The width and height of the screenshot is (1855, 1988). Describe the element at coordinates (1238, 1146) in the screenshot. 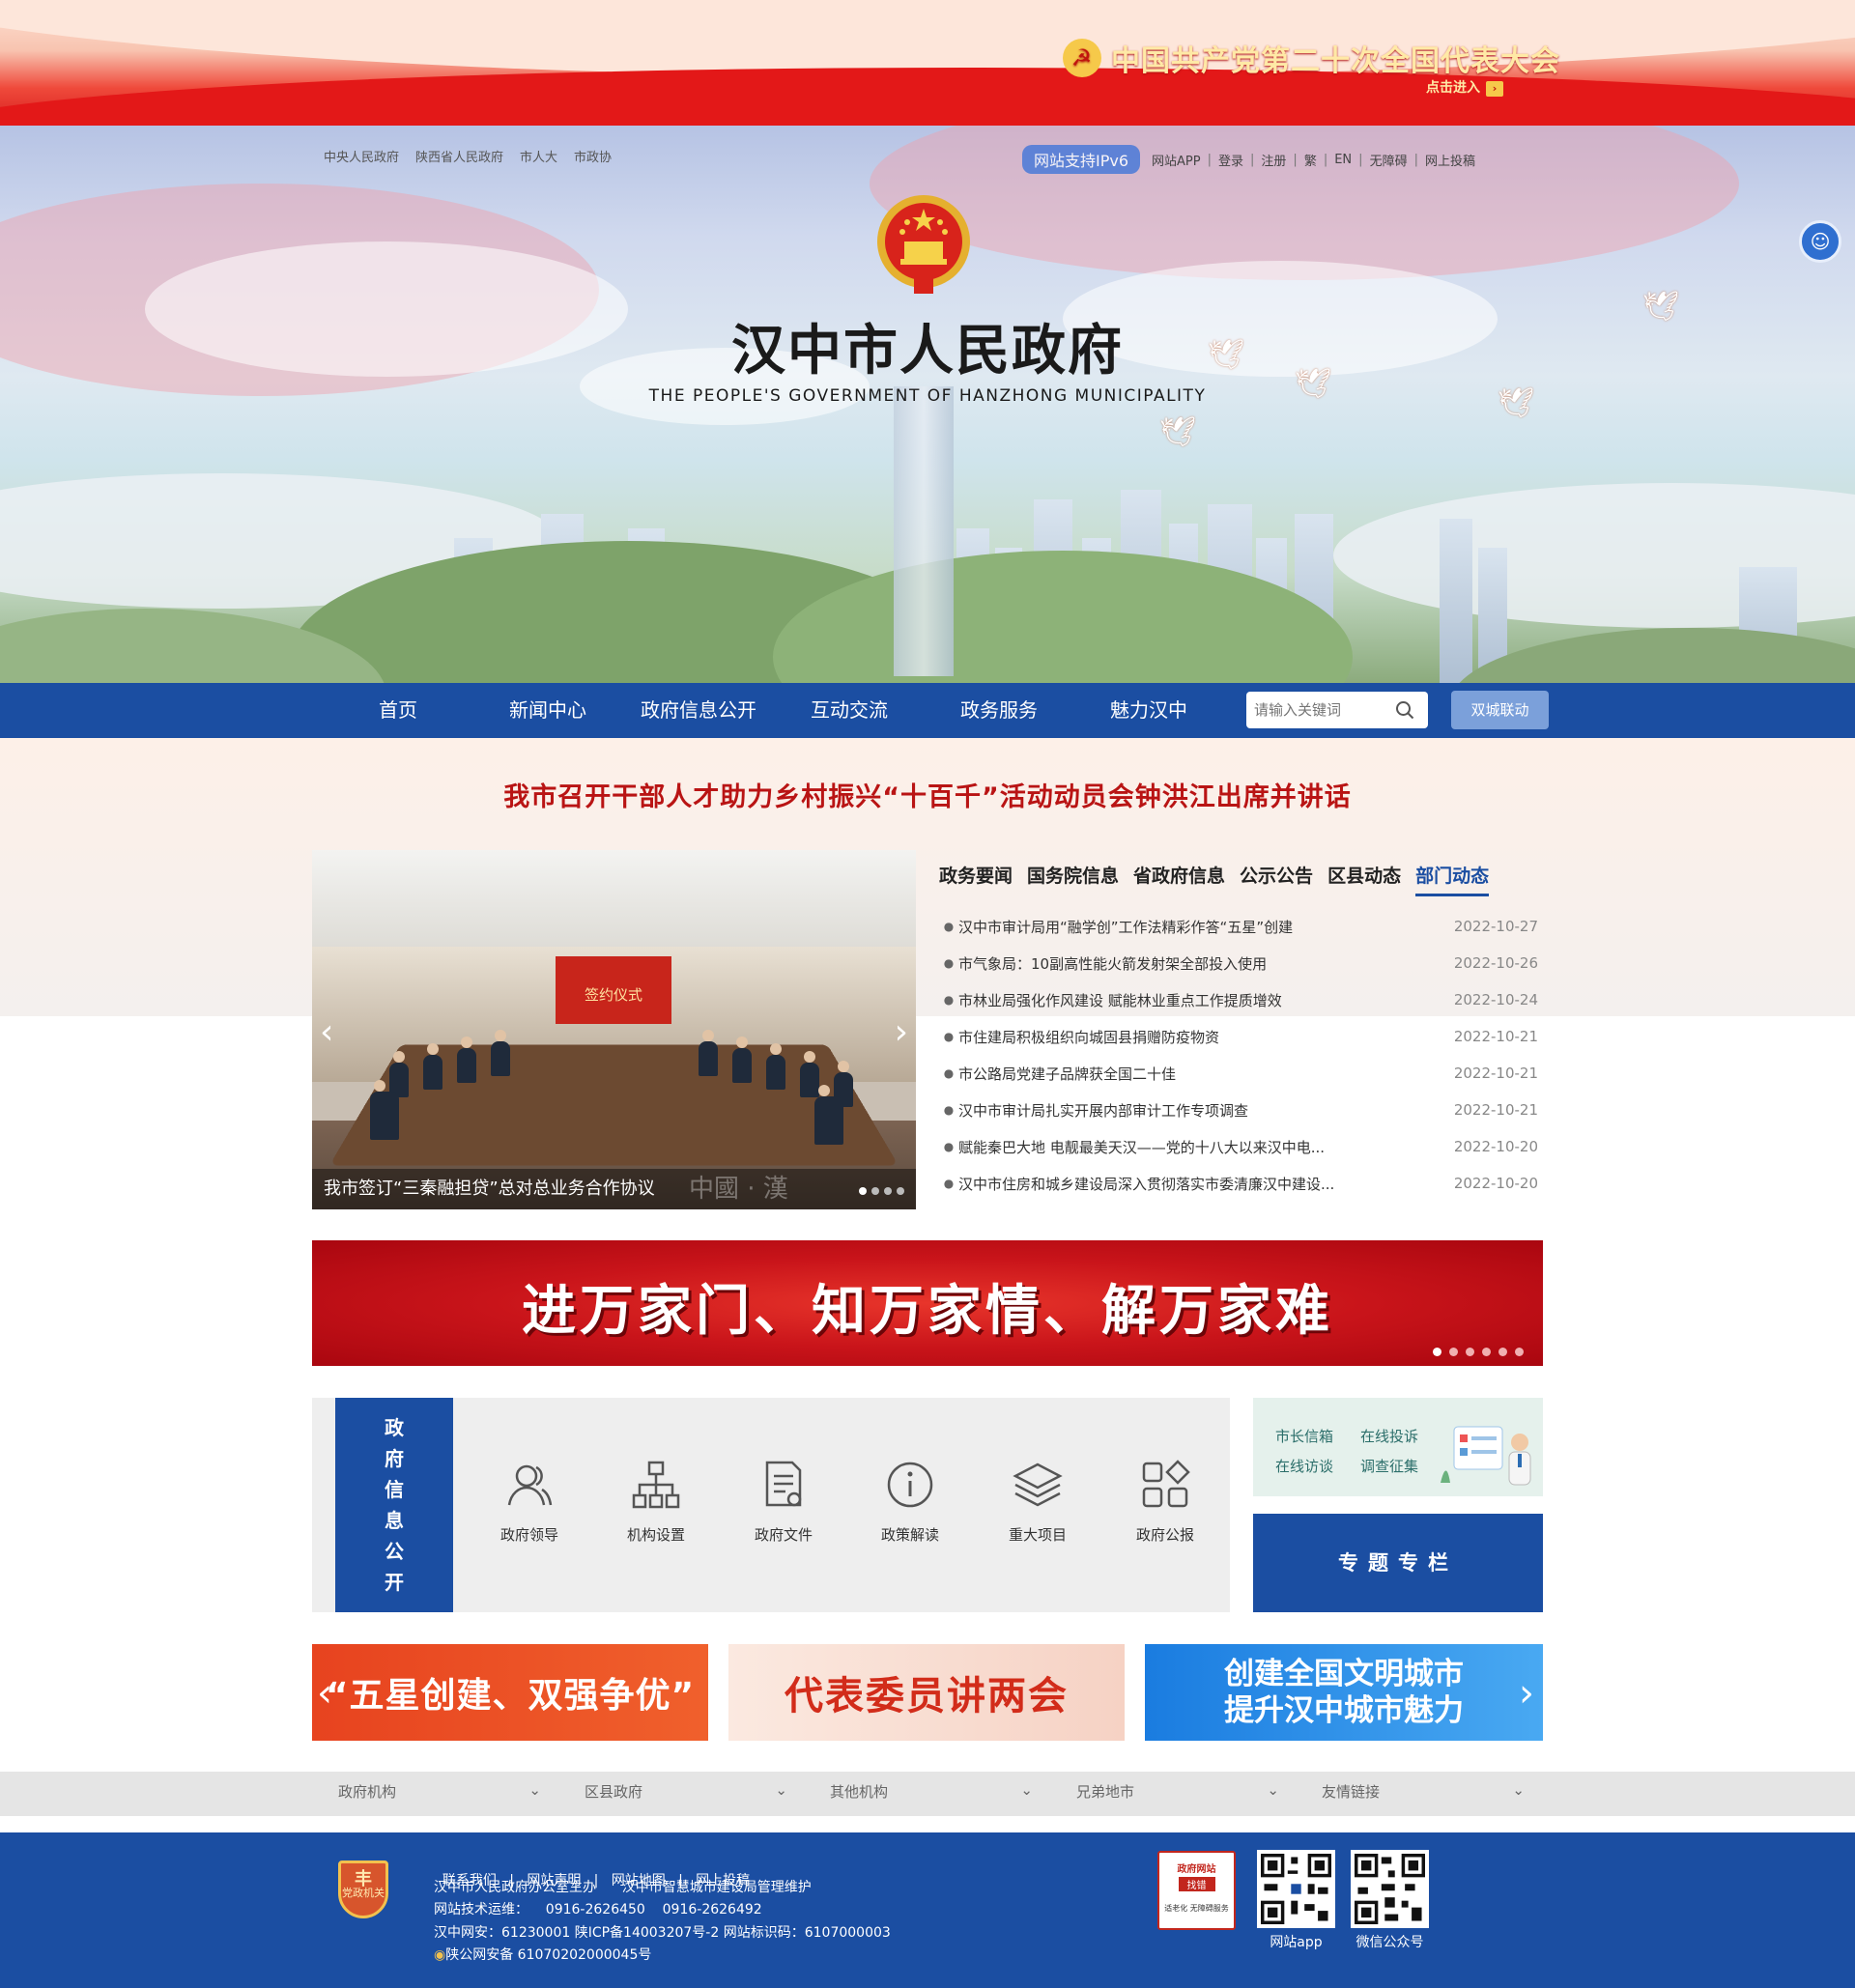

I see `list-item: ● 赋能秦巴大地 电靓最美天汉——党的十八大以来汉中电... 2022-10-20` at that location.